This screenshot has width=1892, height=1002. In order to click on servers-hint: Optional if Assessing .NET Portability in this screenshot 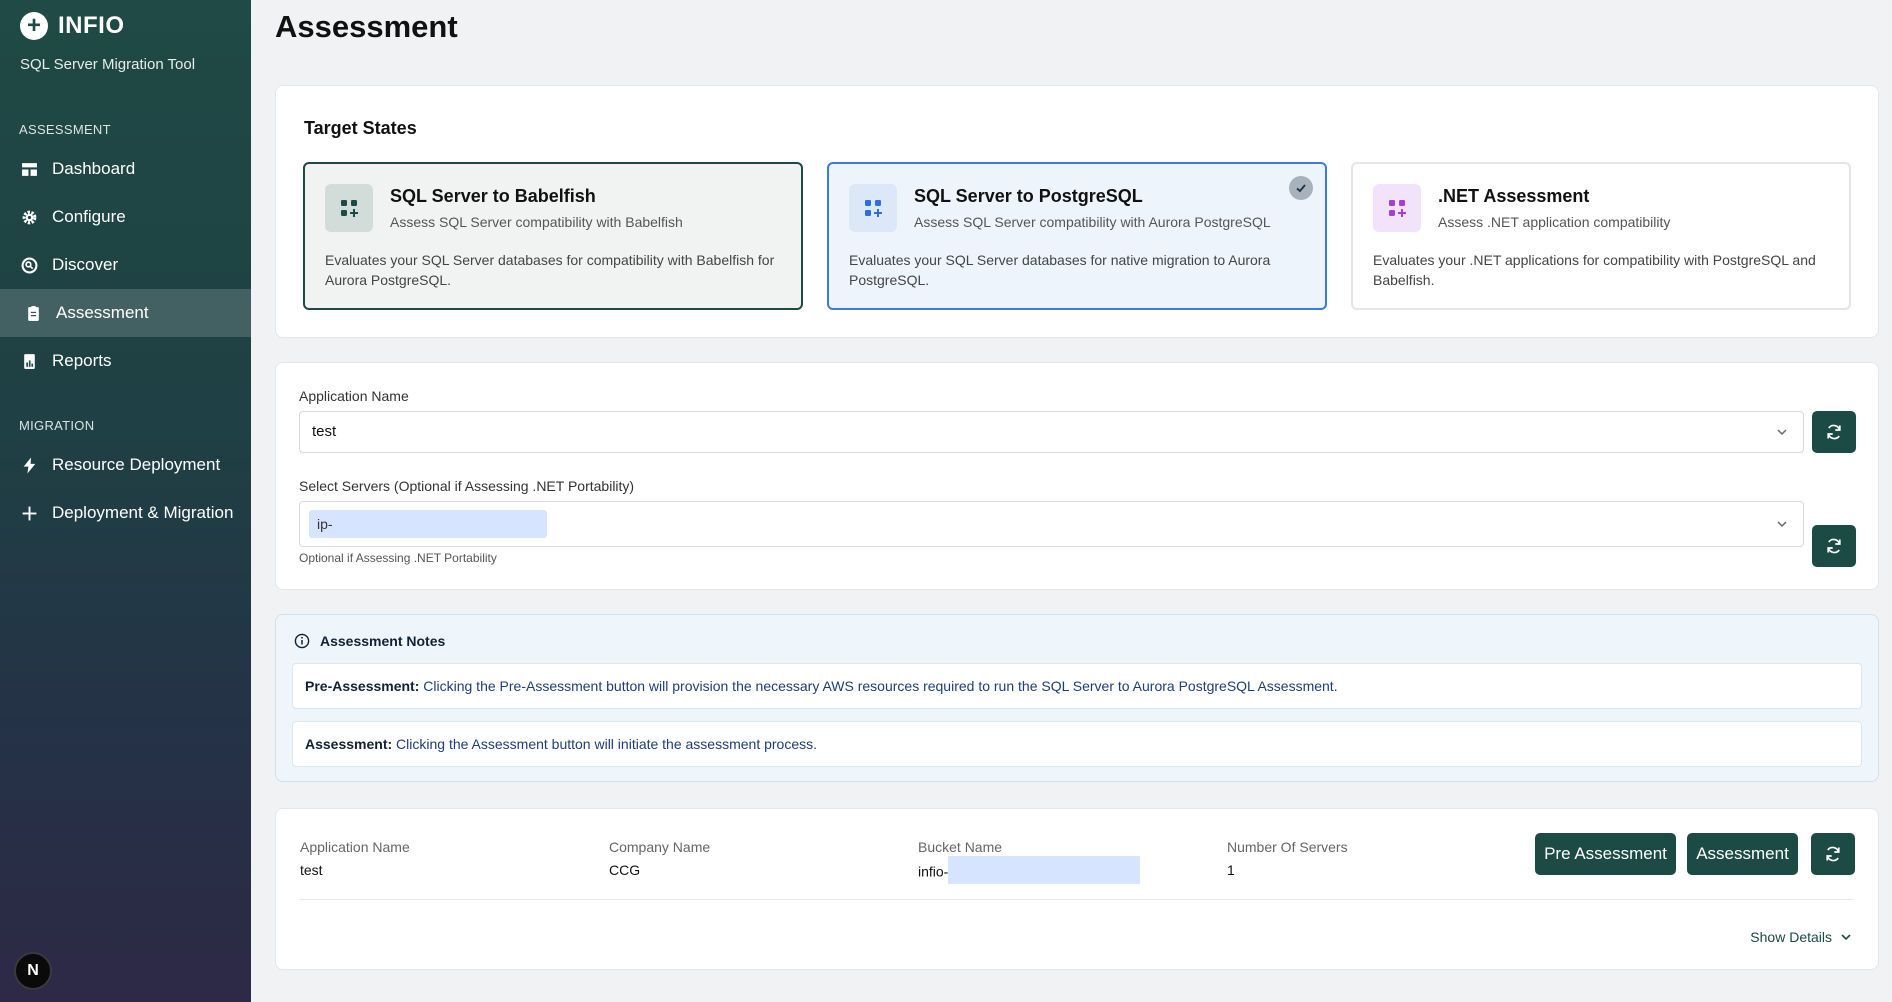, I will do `click(398, 558)`.